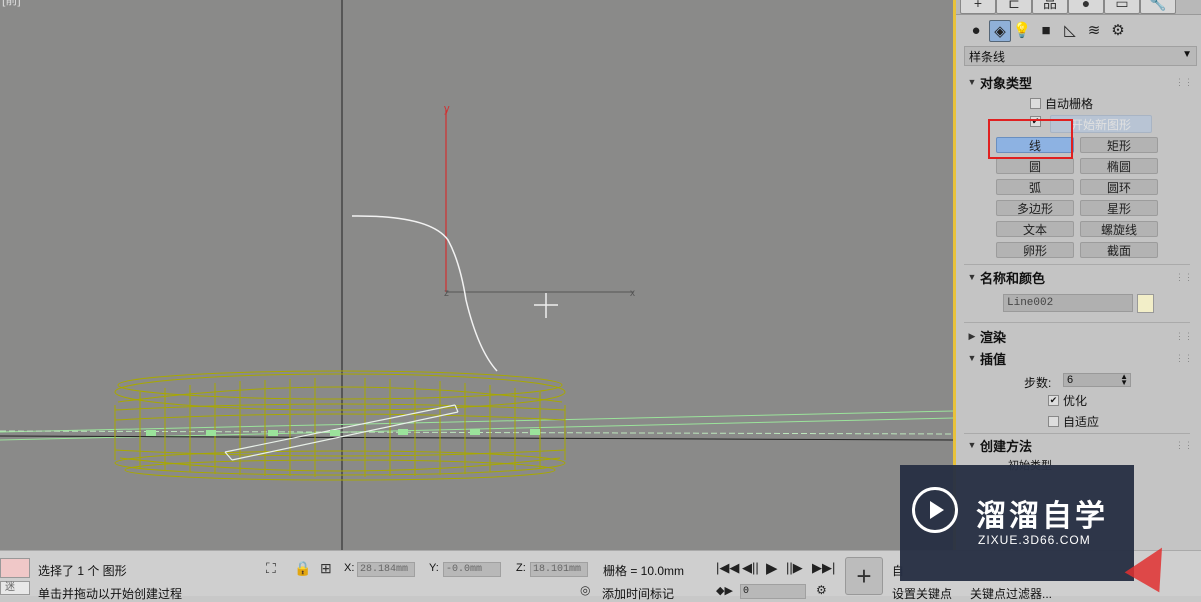  What do you see at coordinates (1050, 7) in the screenshot?
I see `tab-hierarchy: 品` at bounding box center [1050, 7].